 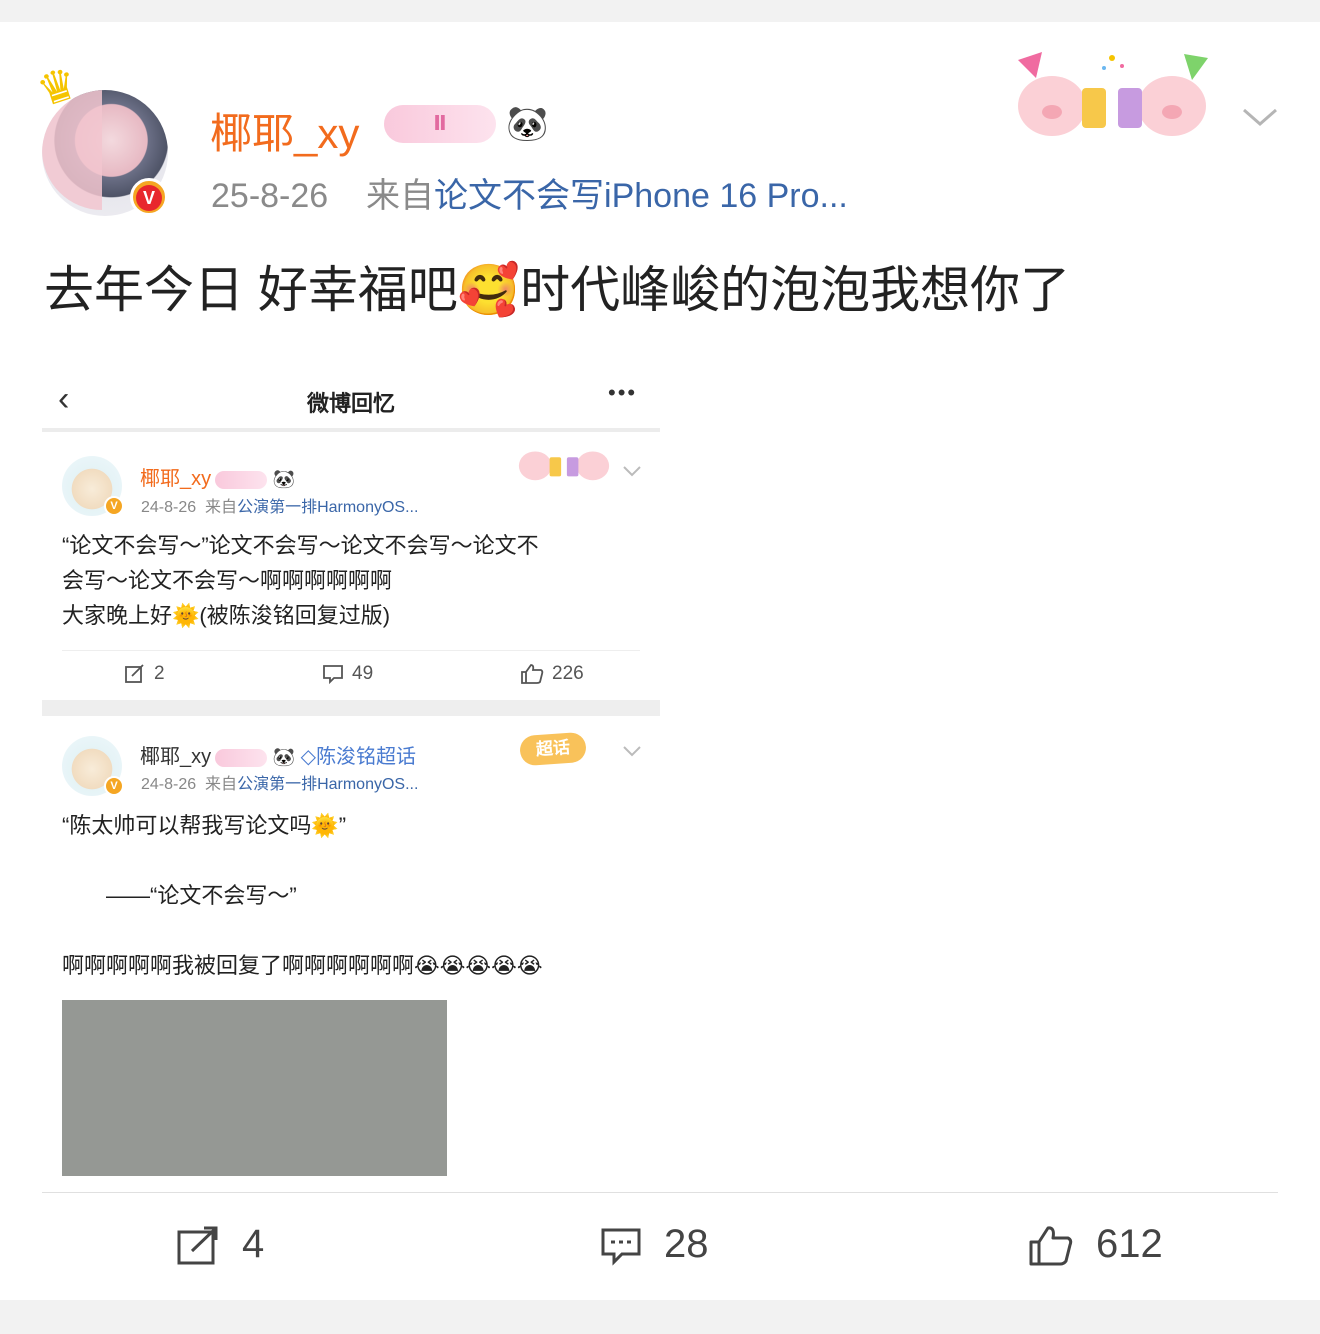 What do you see at coordinates (201, 895) in the screenshot?
I see `screenshot-post2-line2: ——“论文不会写～”` at bounding box center [201, 895].